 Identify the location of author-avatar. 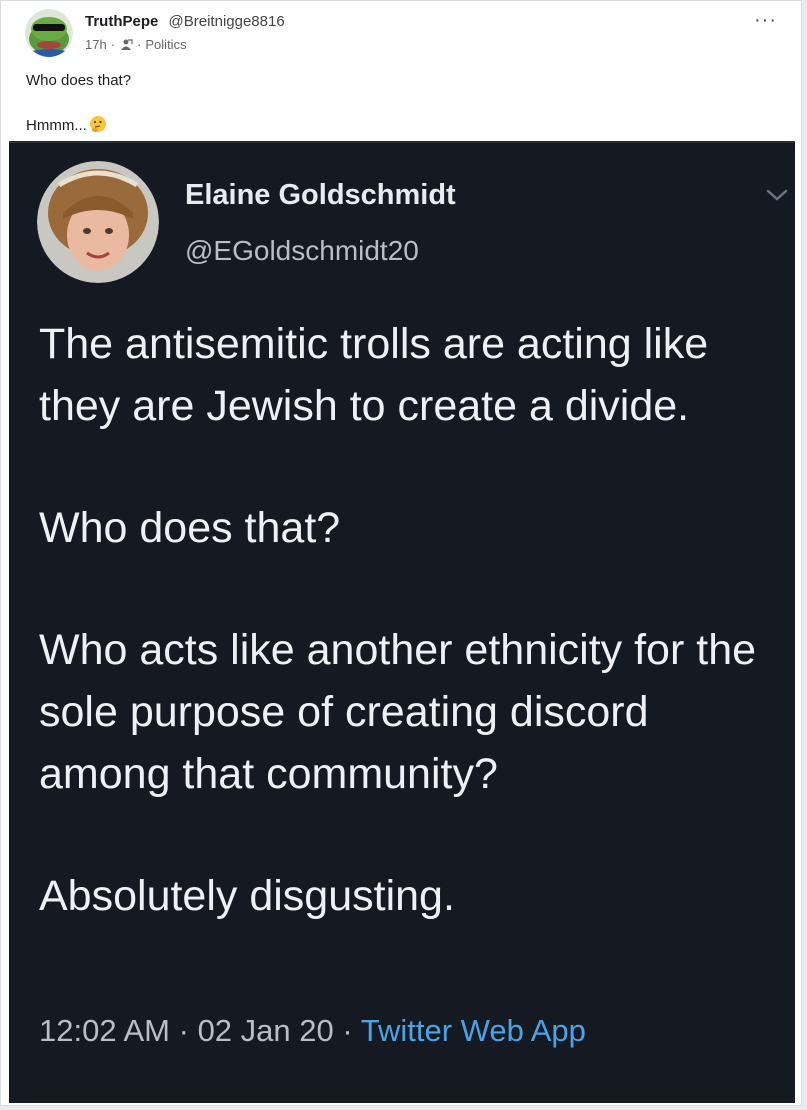
(49, 33).